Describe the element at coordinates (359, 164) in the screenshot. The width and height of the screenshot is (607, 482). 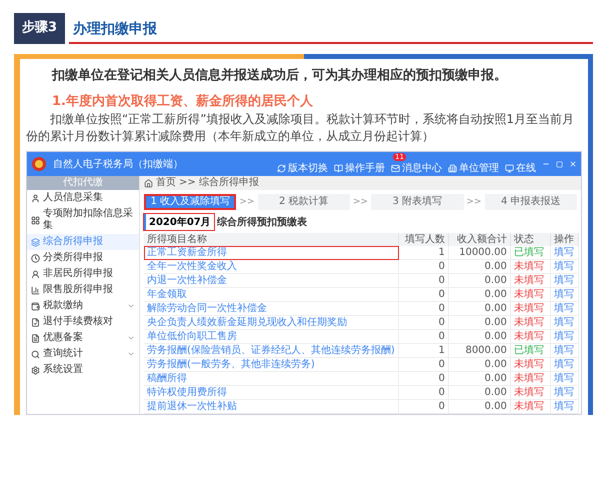
I see `toolbar-item: 操作手册` at that location.